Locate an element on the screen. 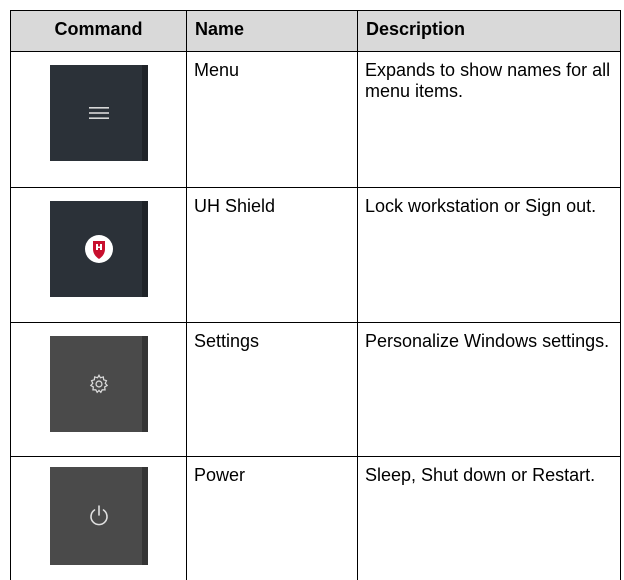 The height and width of the screenshot is (580, 624). power-tile is located at coordinates (99, 516).